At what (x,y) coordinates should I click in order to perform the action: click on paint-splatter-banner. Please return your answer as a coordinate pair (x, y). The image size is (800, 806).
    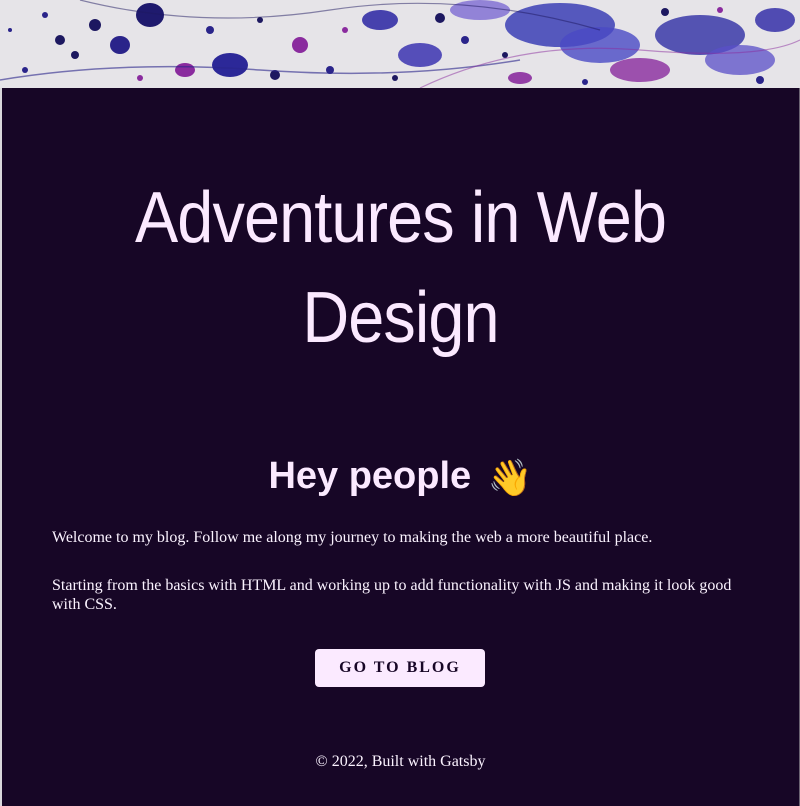
    Looking at the image, I should click on (400, 44).